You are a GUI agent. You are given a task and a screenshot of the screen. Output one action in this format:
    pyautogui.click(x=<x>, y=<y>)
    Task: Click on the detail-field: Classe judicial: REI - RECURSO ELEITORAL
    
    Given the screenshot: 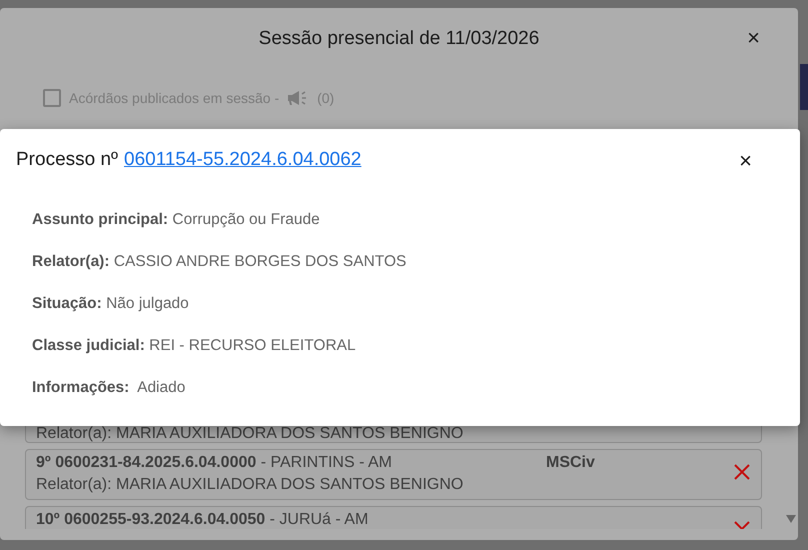 What is the action you would take?
    pyautogui.click(x=416, y=345)
    